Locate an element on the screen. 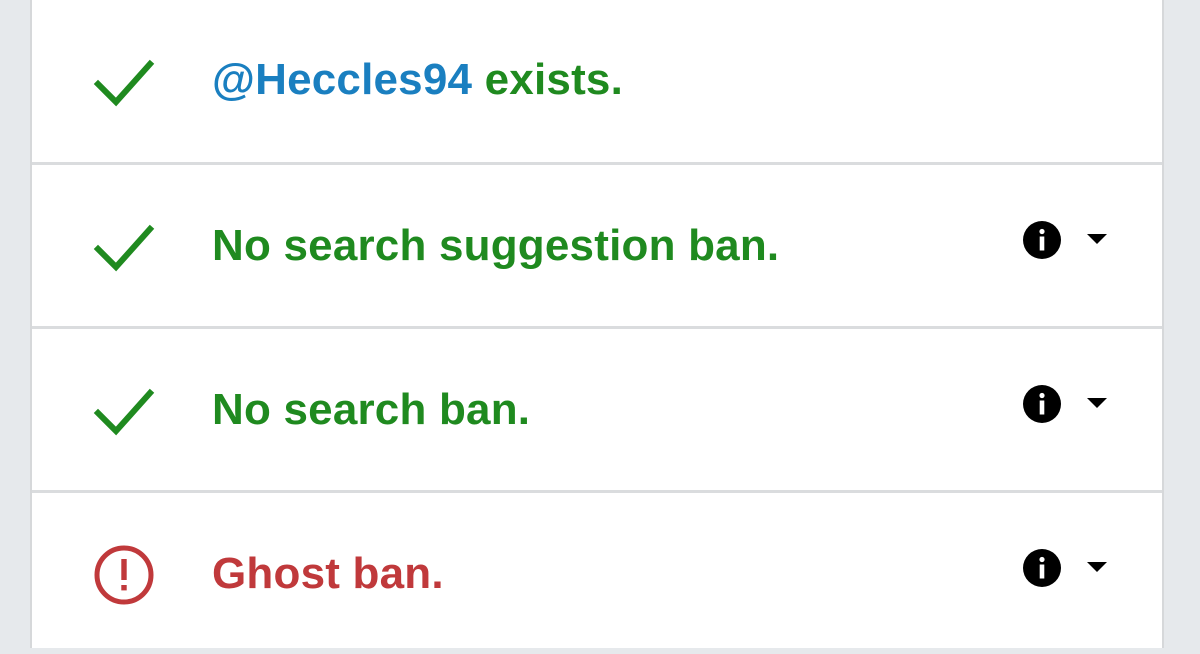 The image size is (1200, 654). result-label-search-suggestion-ban: No search suggestion ban. is located at coordinates (496, 245).